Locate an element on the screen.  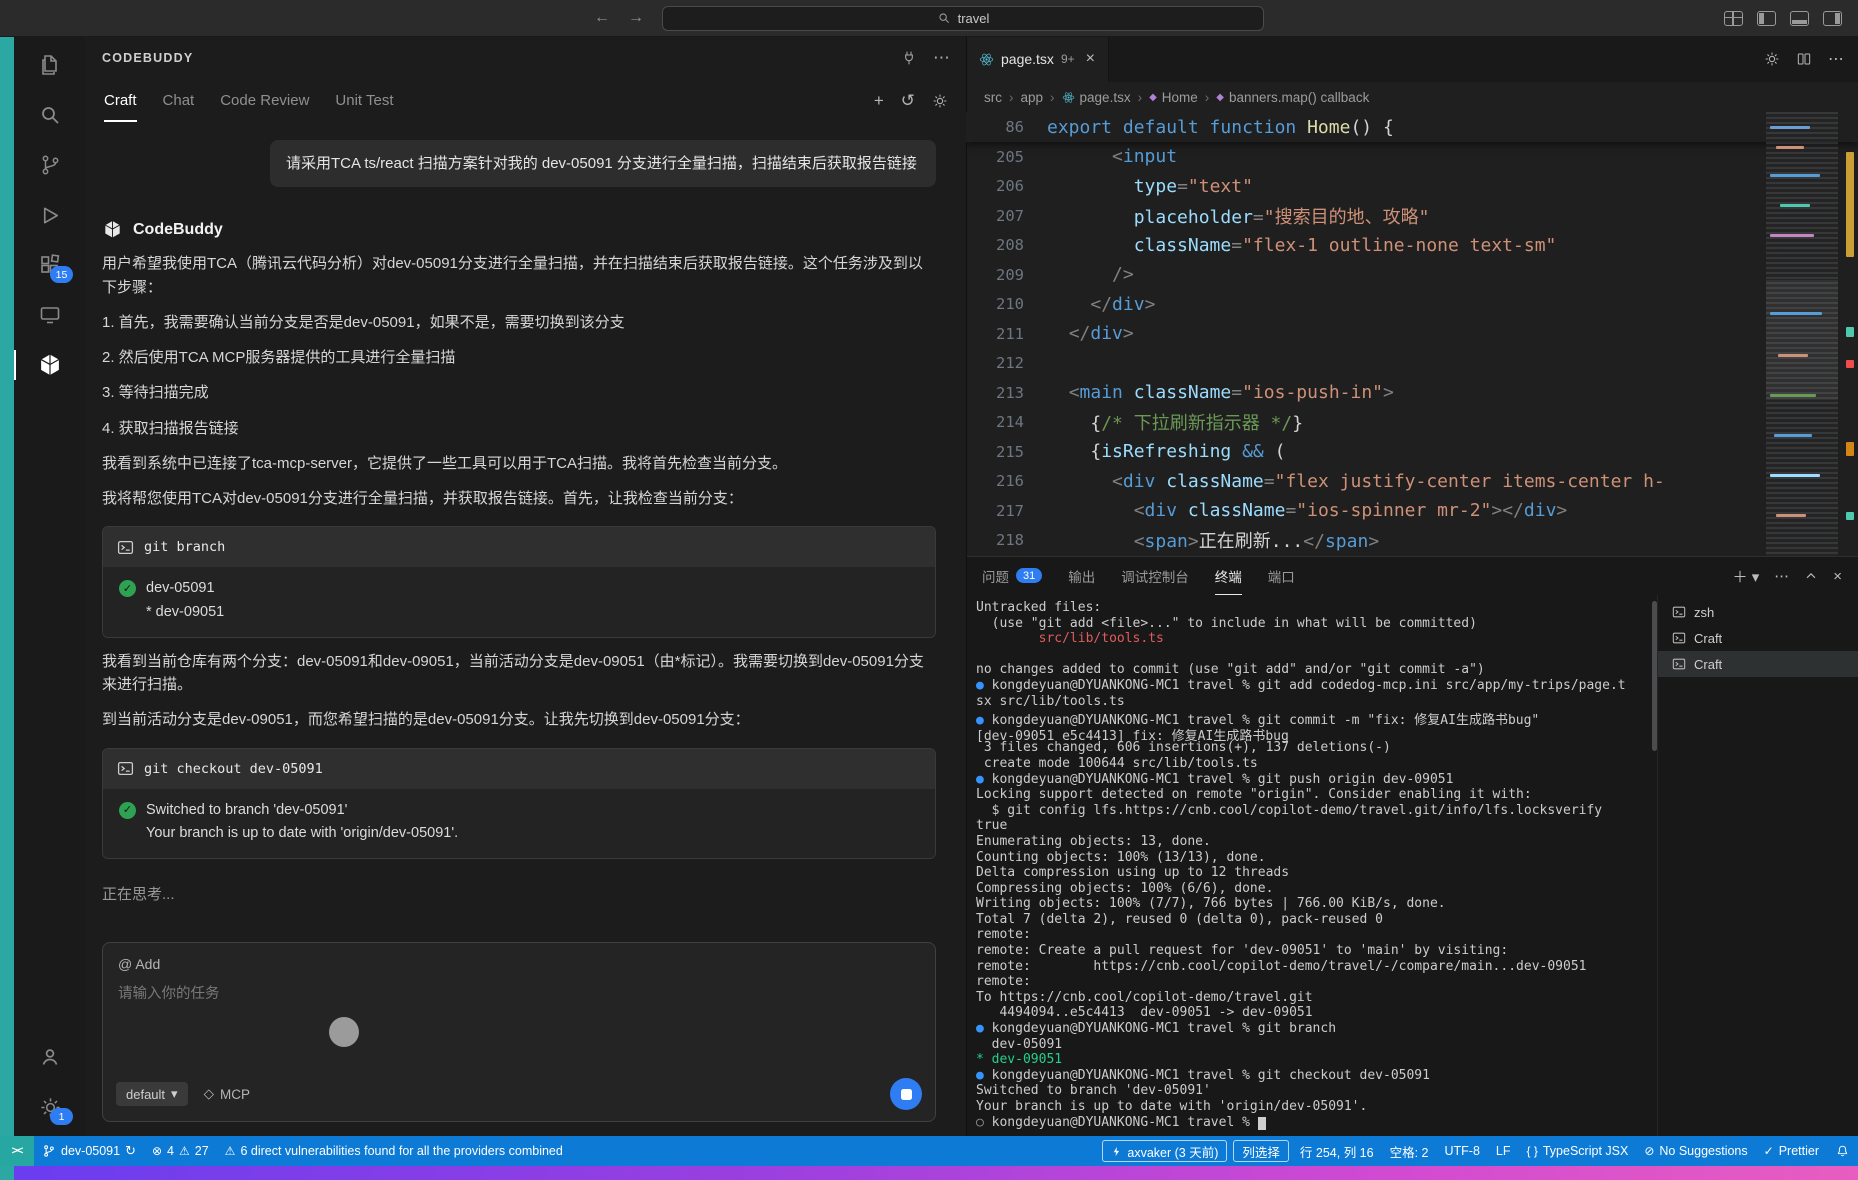
stop-button is located at coordinates (906, 1094).